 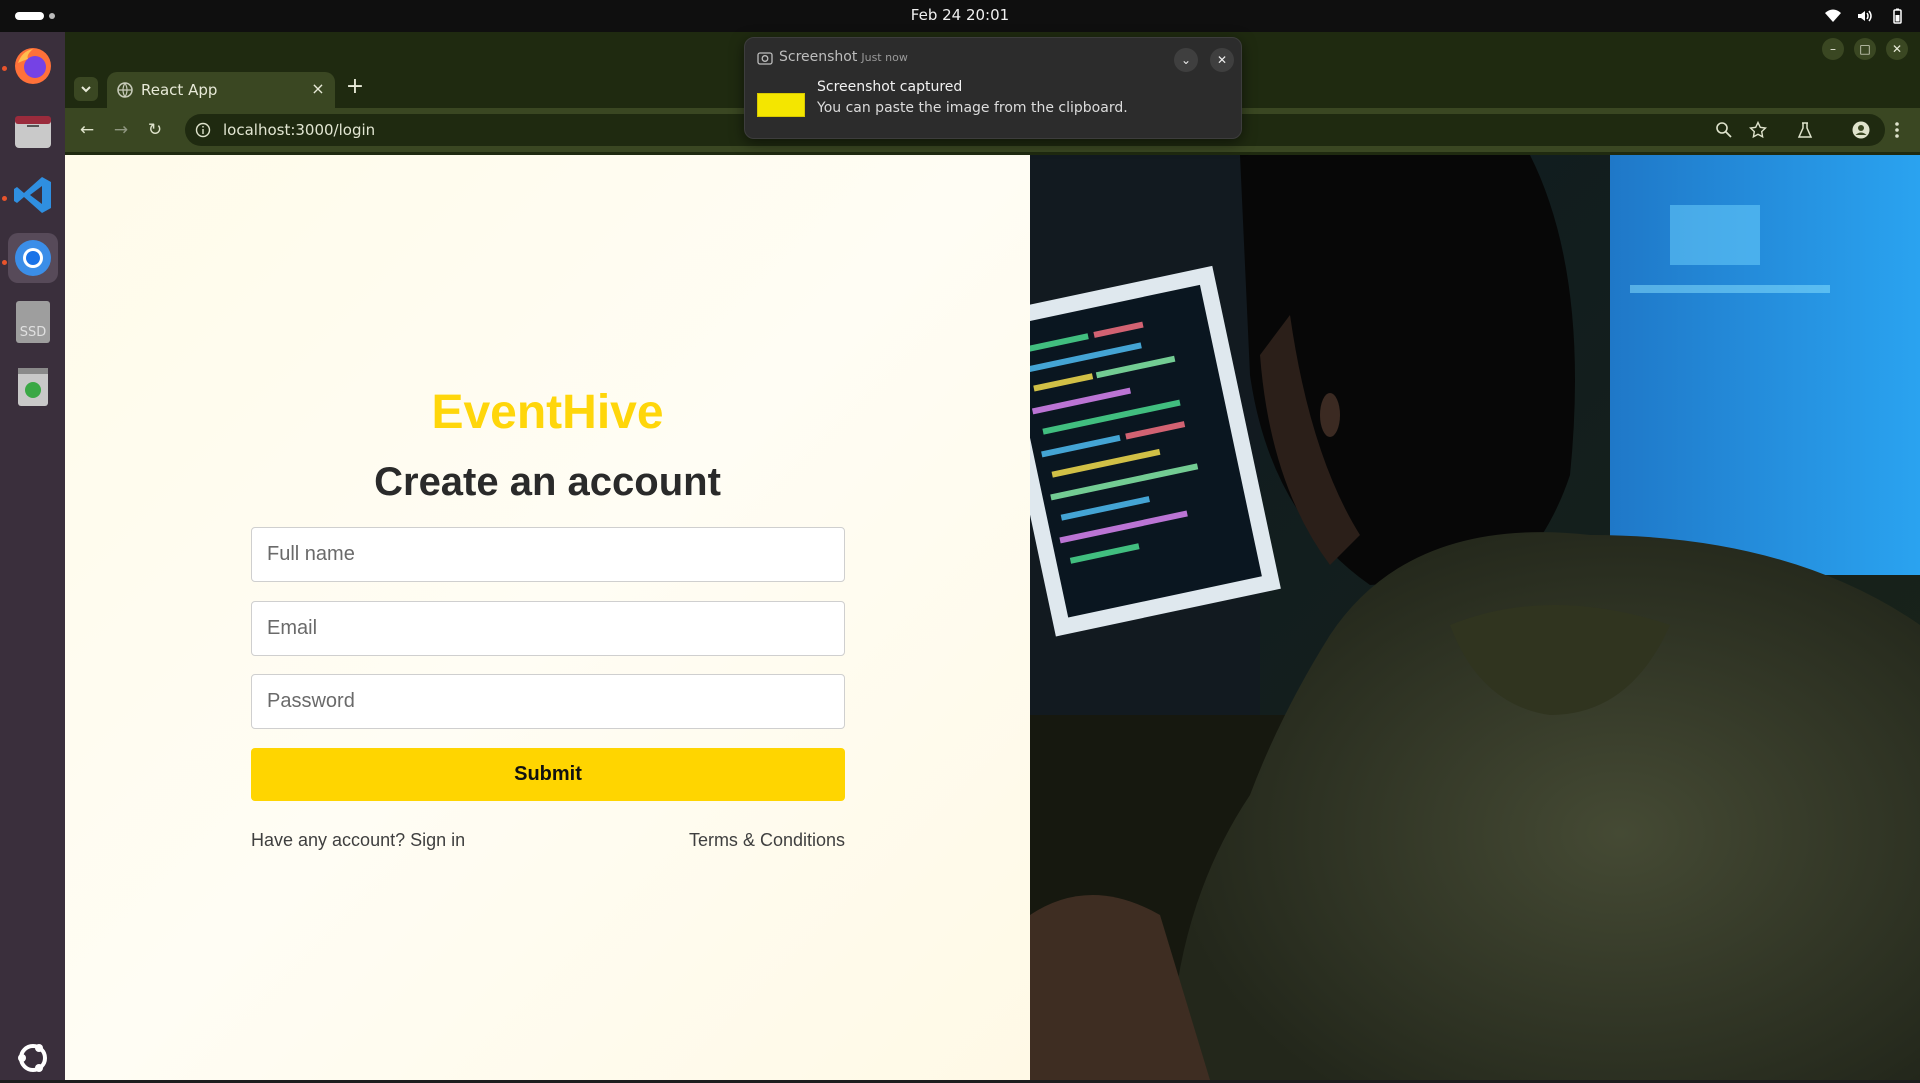 What do you see at coordinates (33, 131) in the screenshot?
I see `files-icon` at bounding box center [33, 131].